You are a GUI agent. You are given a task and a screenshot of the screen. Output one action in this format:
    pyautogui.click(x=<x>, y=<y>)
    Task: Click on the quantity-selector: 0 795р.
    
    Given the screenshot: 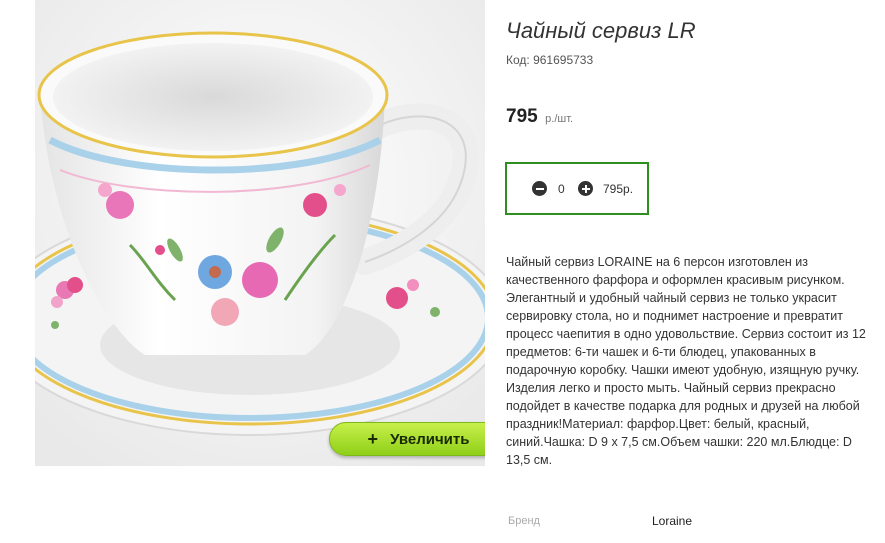 What is the action you would take?
    pyautogui.click(x=577, y=188)
    